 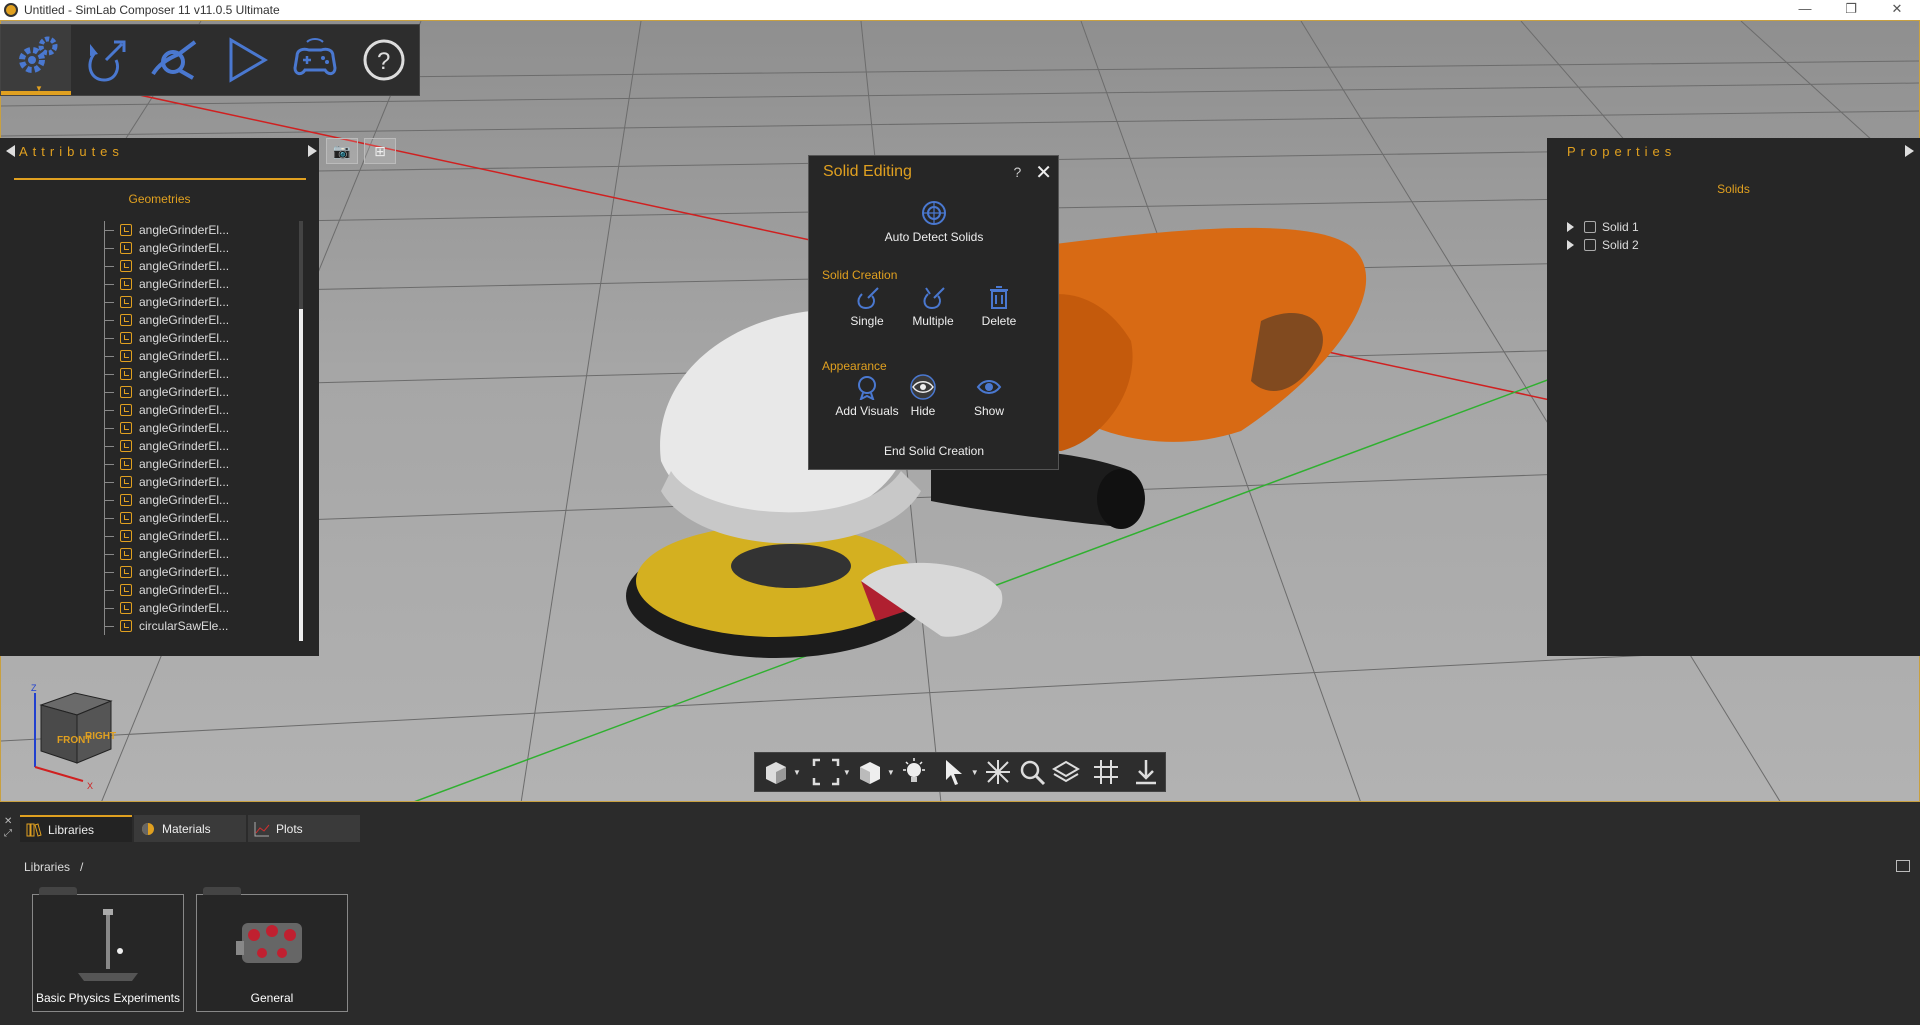 I want to click on tree-item-solid-2: Solid 2, so click(x=1603, y=245).